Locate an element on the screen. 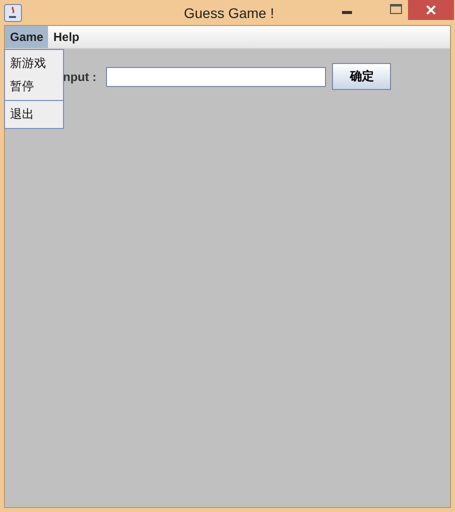  input-label: nput : is located at coordinates (79, 77).